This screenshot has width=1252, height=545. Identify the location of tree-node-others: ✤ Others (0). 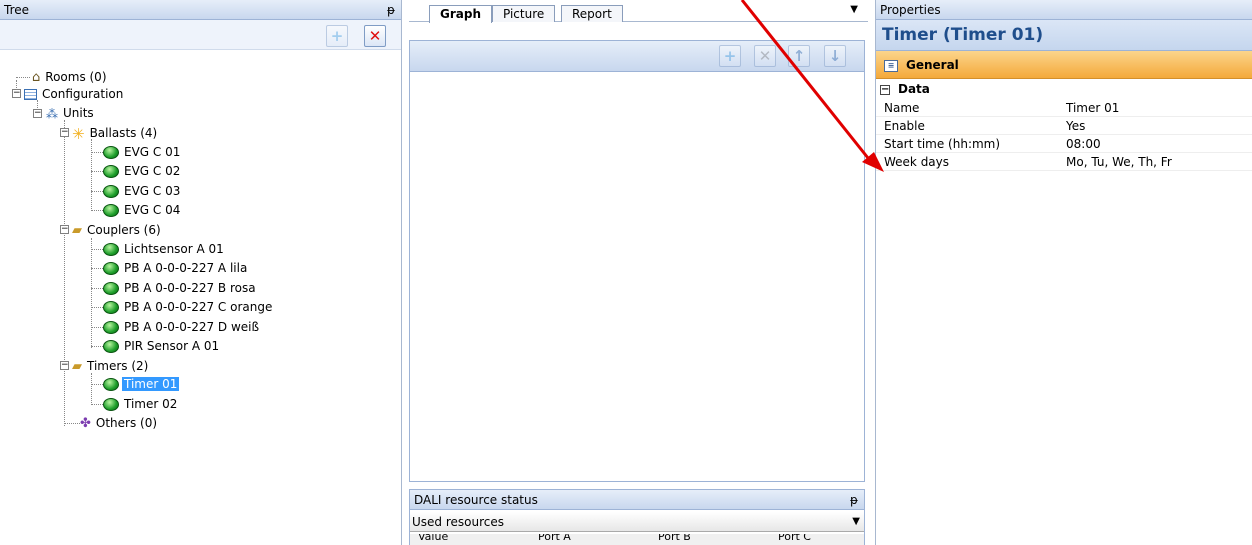
(119, 423).